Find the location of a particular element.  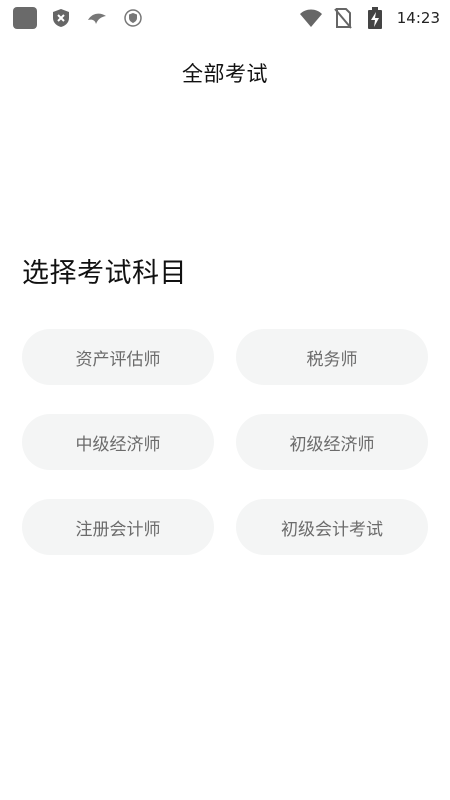

exam-option-intermediate-economist: 中级经济师 is located at coordinates (118, 442).